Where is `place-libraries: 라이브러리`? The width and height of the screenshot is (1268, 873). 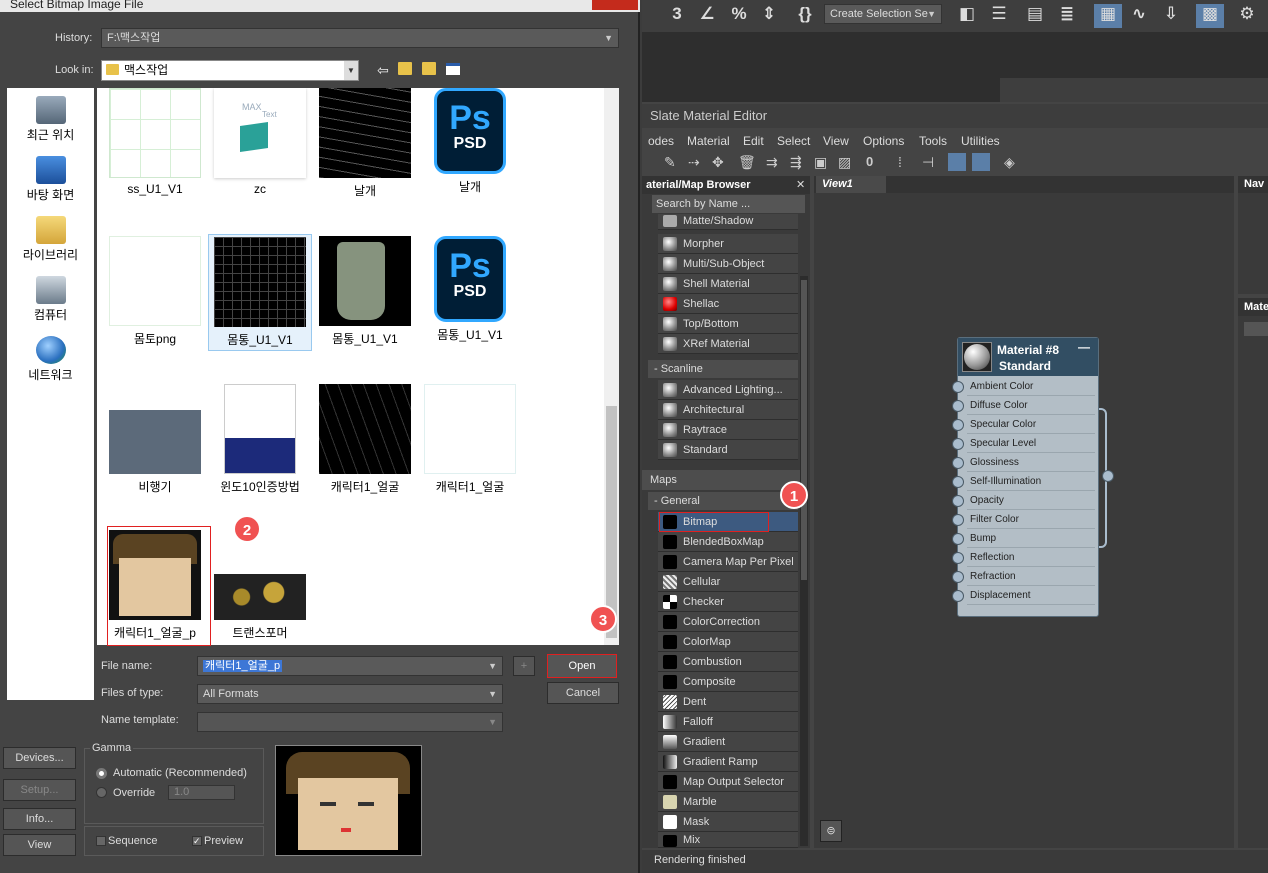 place-libraries: 라이브러리 is located at coordinates (50, 239).